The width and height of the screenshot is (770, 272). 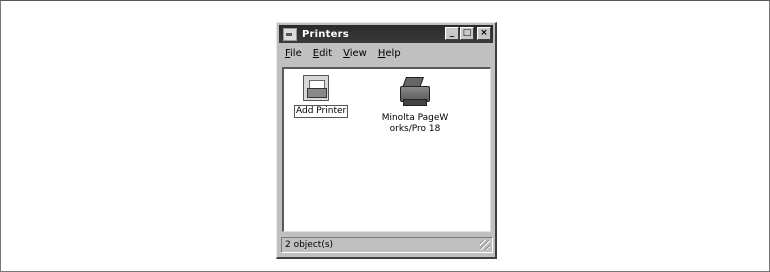 What do you see at coordinates (415, 123) in the screenshot?
I see `minolta-printer-label: Minolta PageWorks/Pro 18` at bounding box center [415, 123].